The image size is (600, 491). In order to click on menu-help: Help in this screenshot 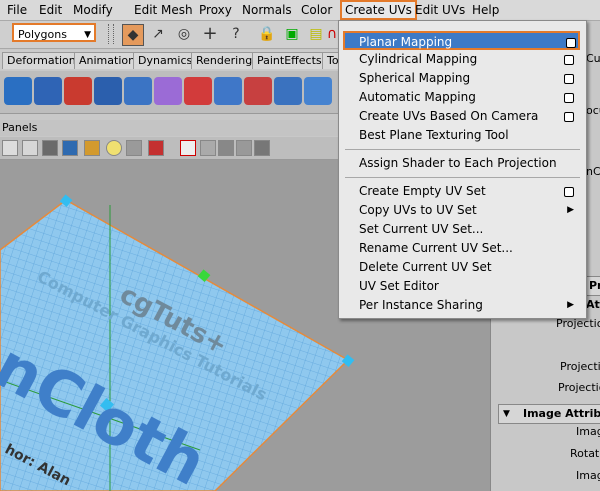, I will do `click(485, 10)`.